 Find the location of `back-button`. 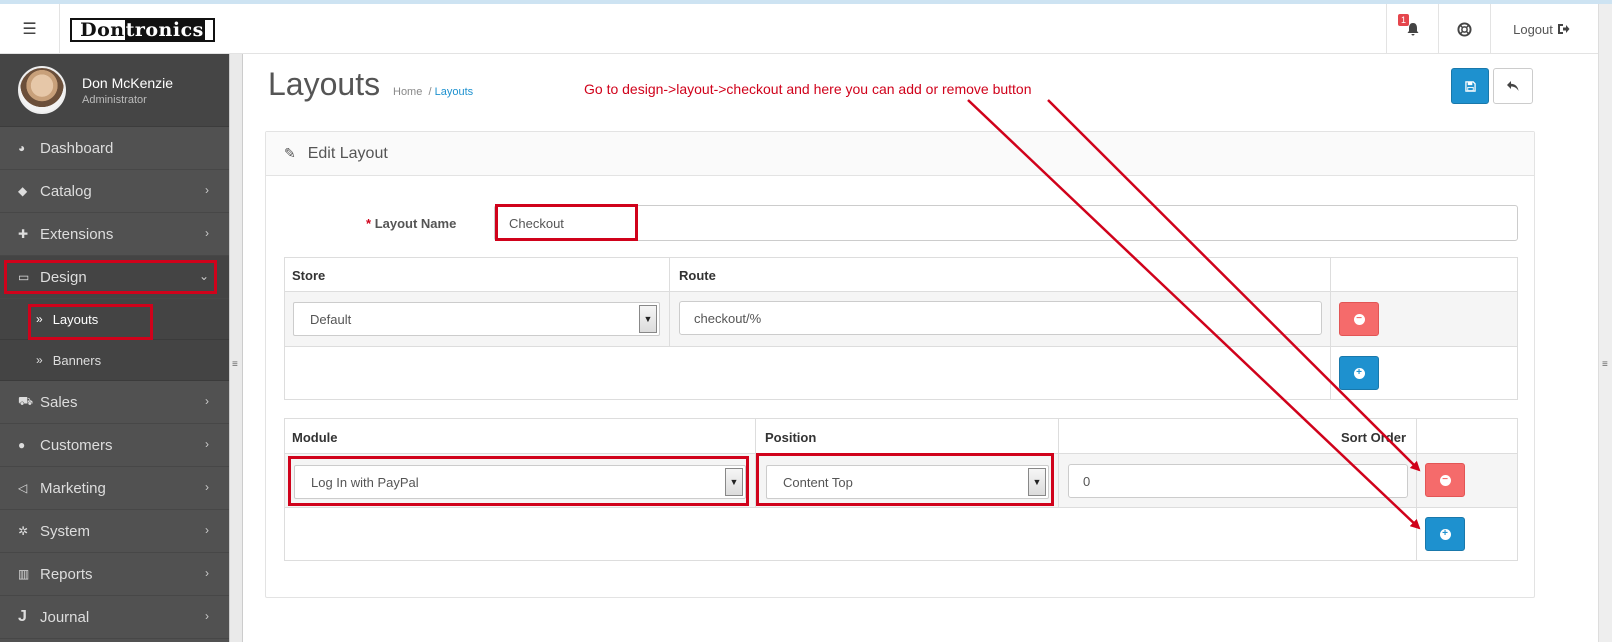

back-button is located at coordinates (1513, 86).